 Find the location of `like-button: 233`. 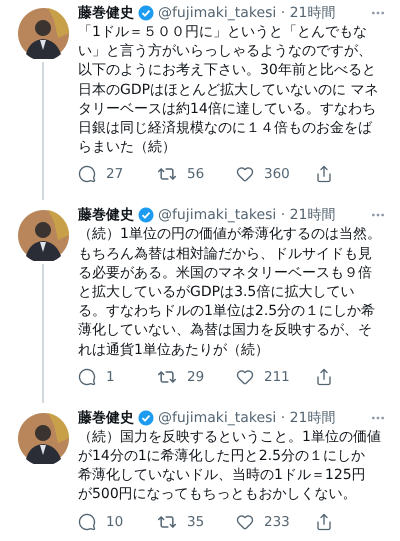

like-button: 233 is located at coordinates (263, 522).